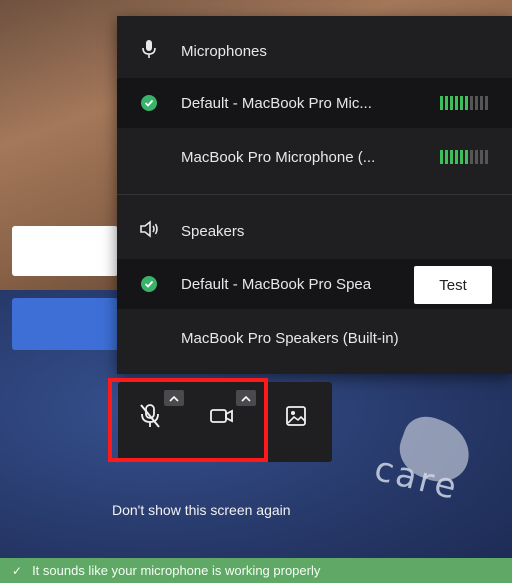 The height and width of the screenshot is (583, 512). Describe the element at coordinates (65, 324) in the screenshot. I see `join-button` at that location.